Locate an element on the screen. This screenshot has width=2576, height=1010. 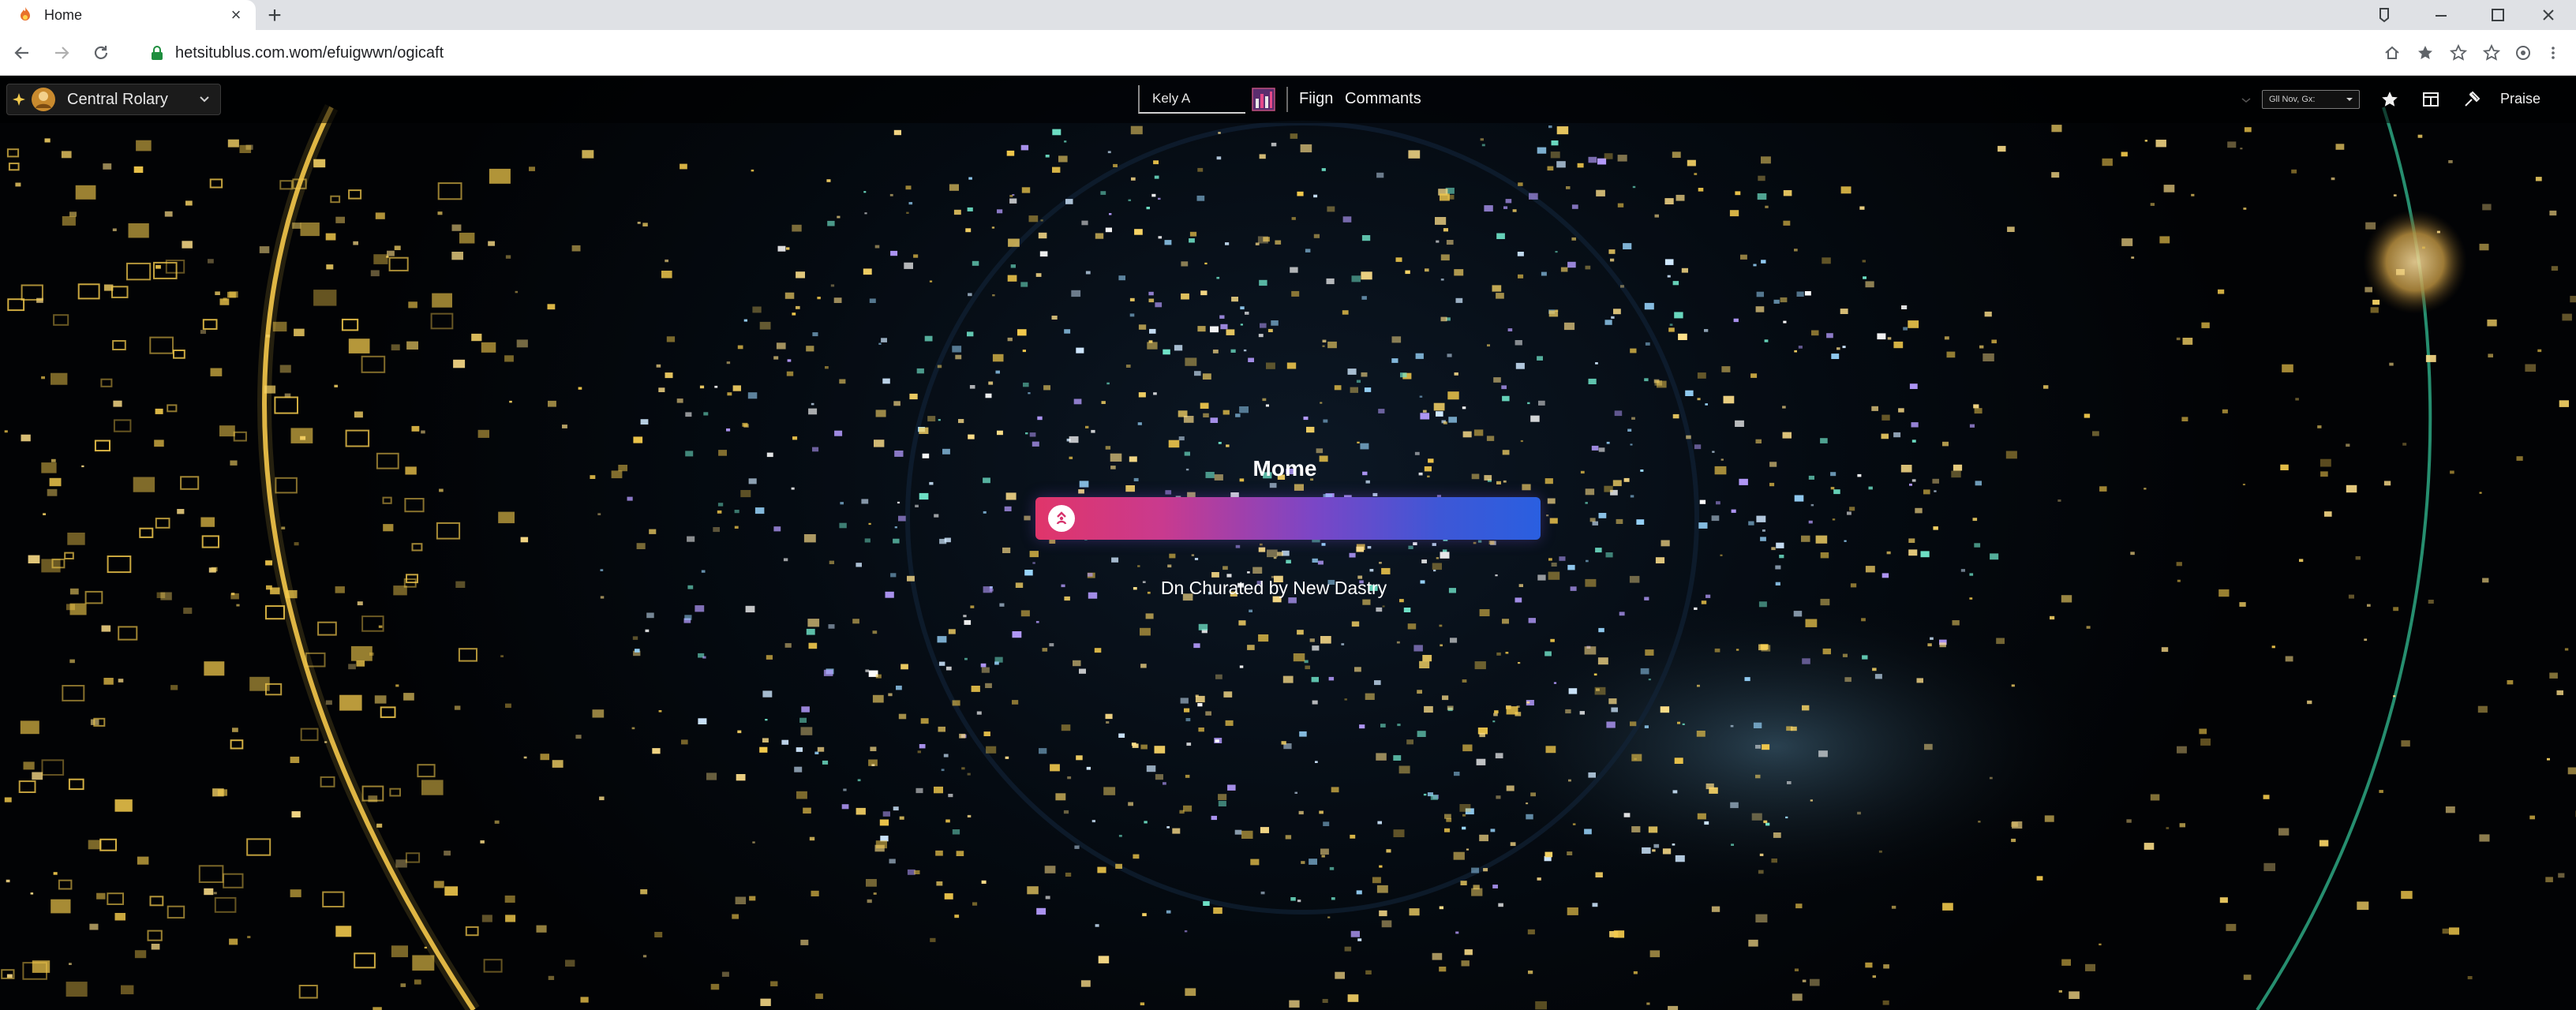
gavel-icon is located at coordinates (2471, 99).